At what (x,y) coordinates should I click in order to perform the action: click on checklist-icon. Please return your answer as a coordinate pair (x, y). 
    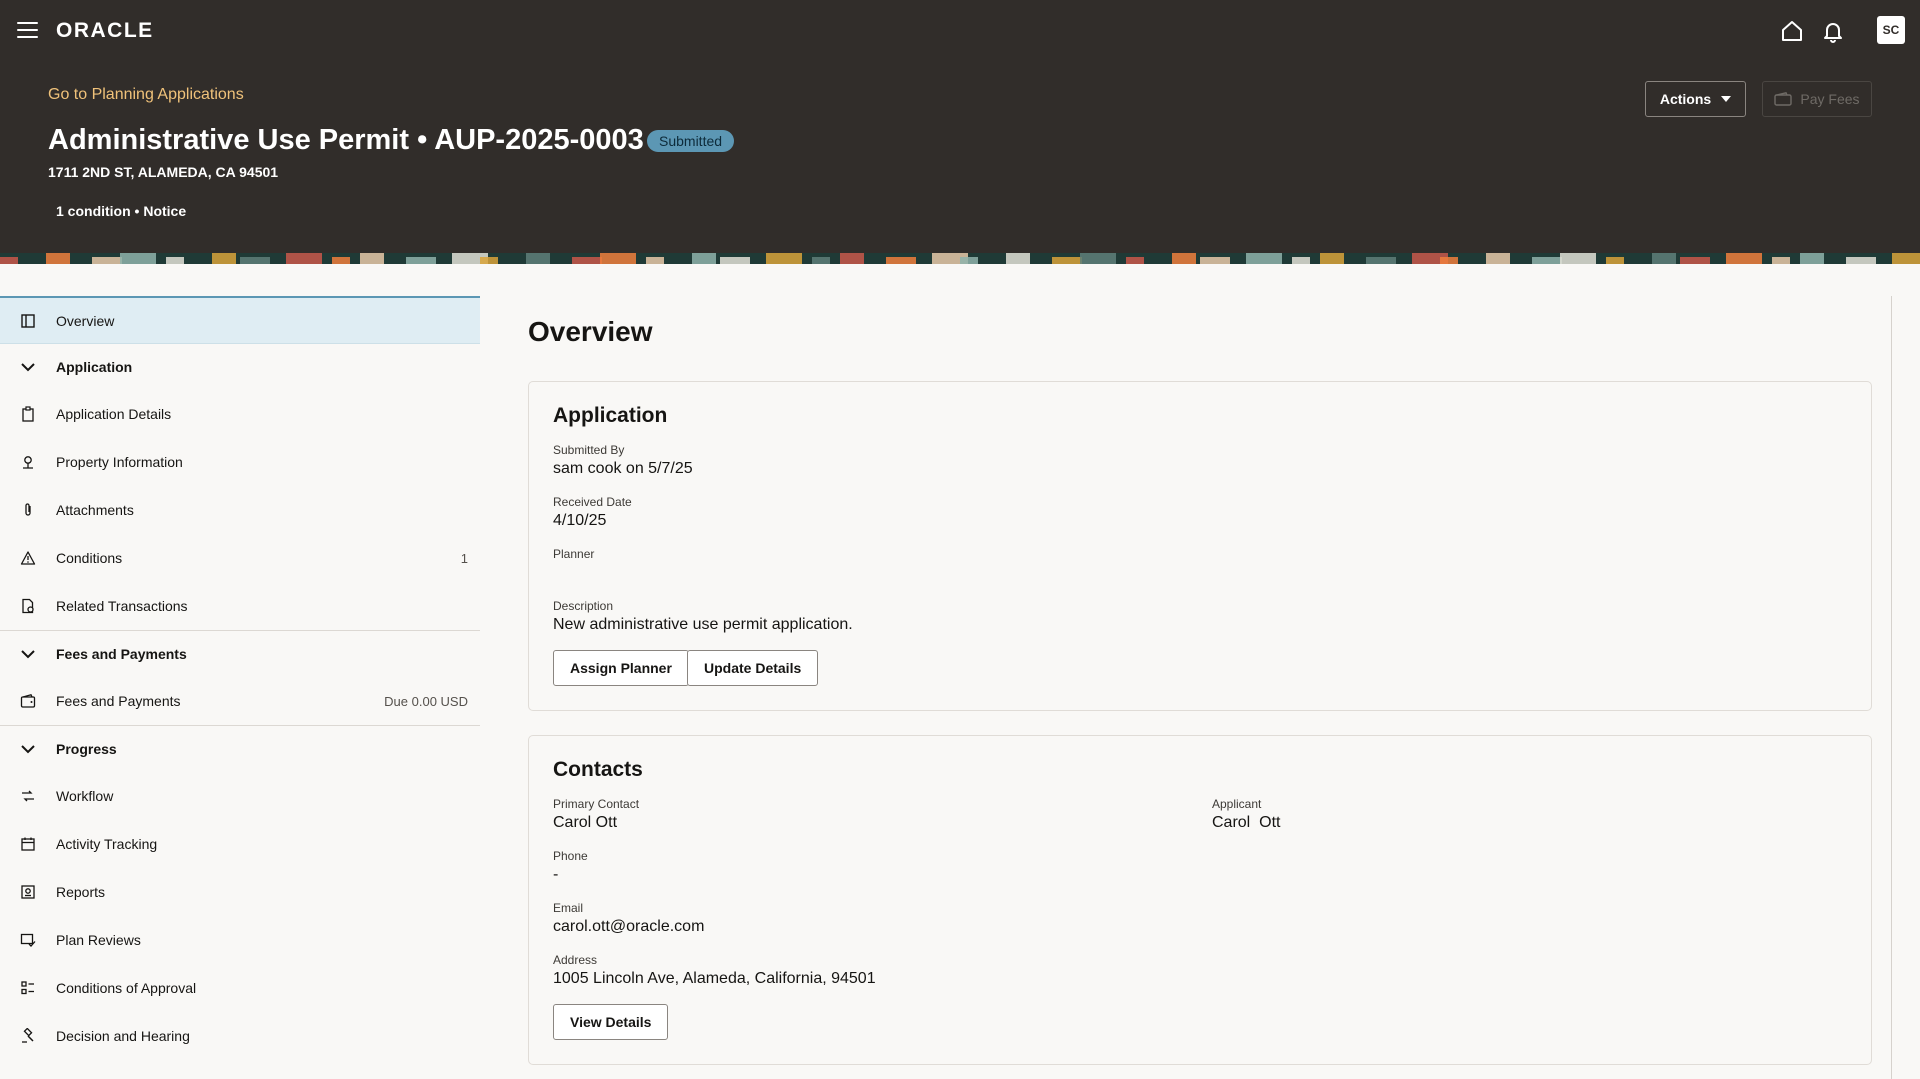
    Looking at the image, I should click on (27, 988).